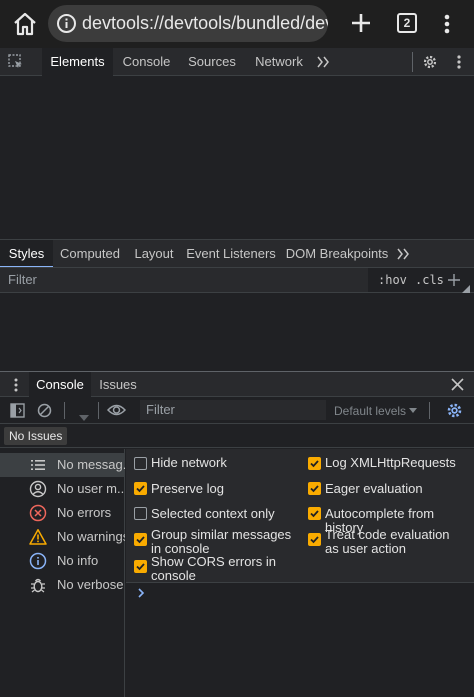 Image resolution: width=474 pixels, height=697 pixels. I want to click on home-icon, so click(25, 24).